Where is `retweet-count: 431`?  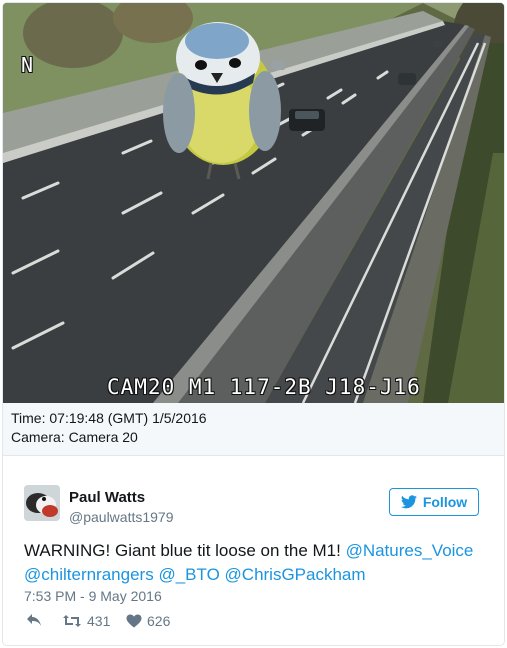 retweet-count: 431 is located at coordinates (99, 621).